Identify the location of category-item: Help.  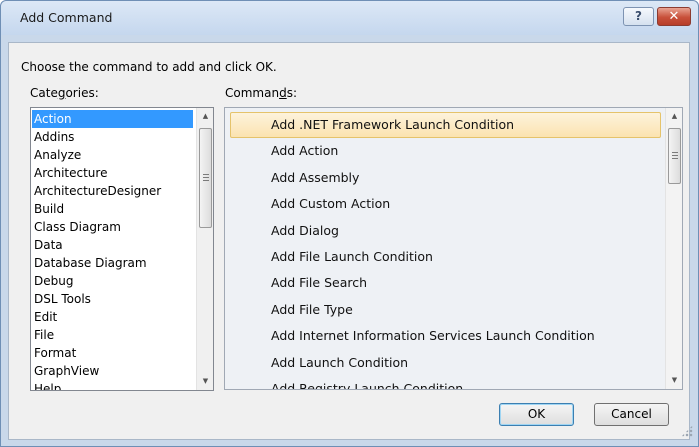
(112, 385).